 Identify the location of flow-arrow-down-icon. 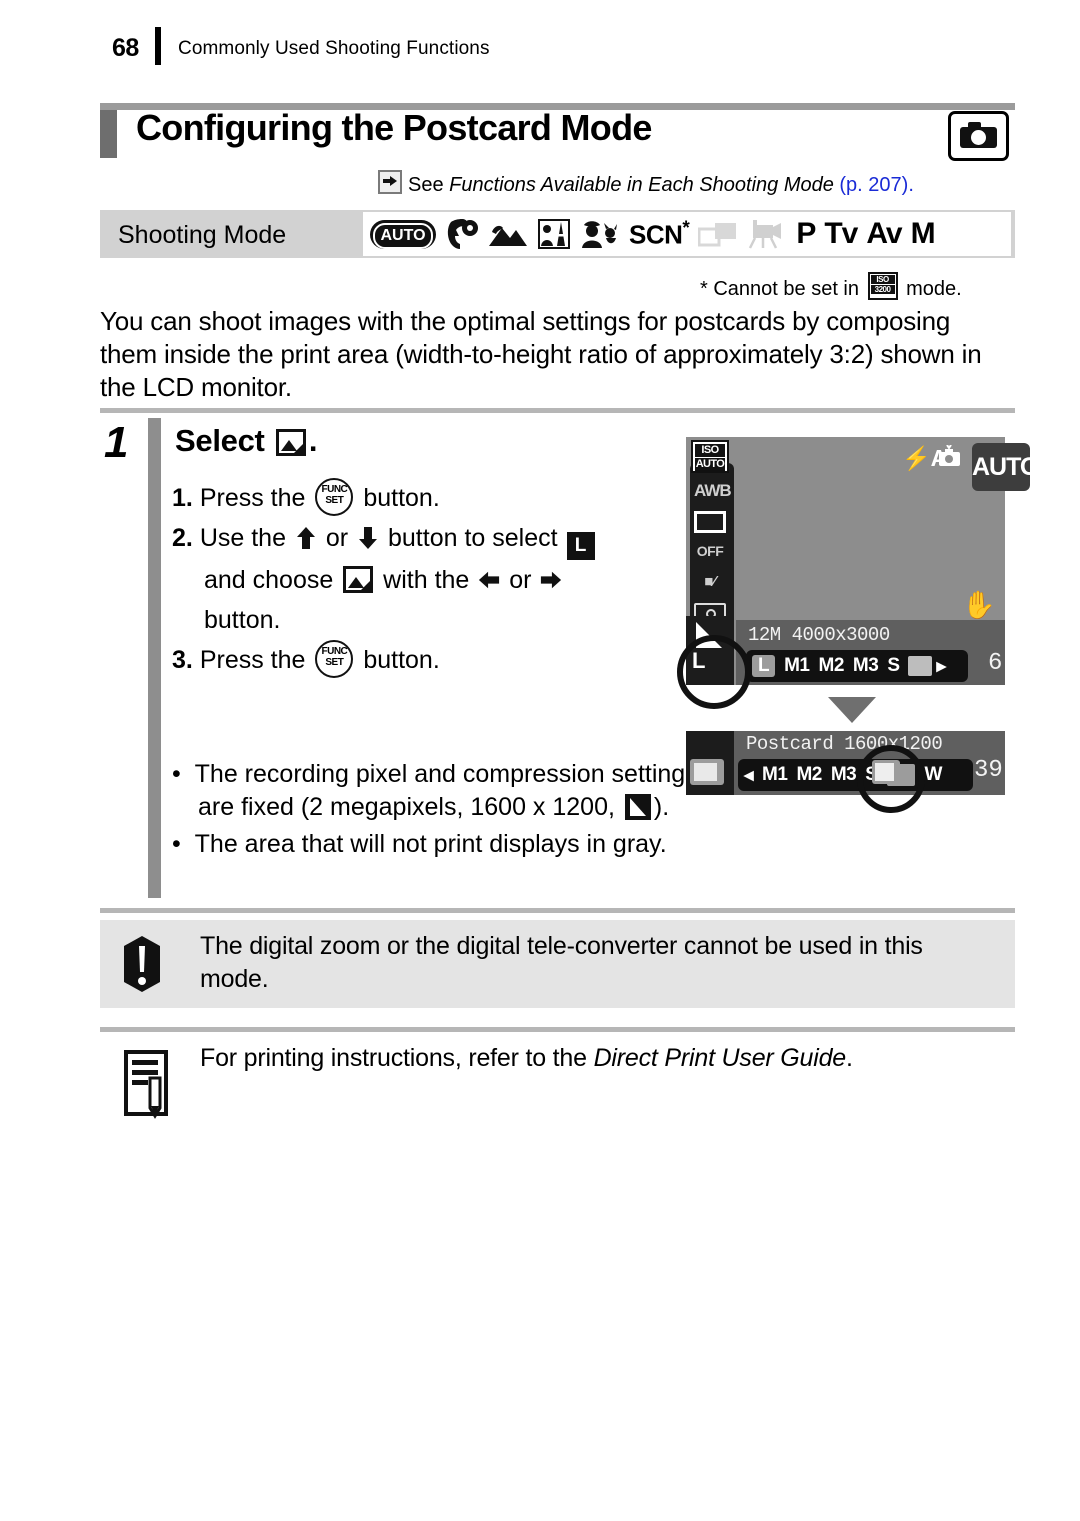
(852, 710).